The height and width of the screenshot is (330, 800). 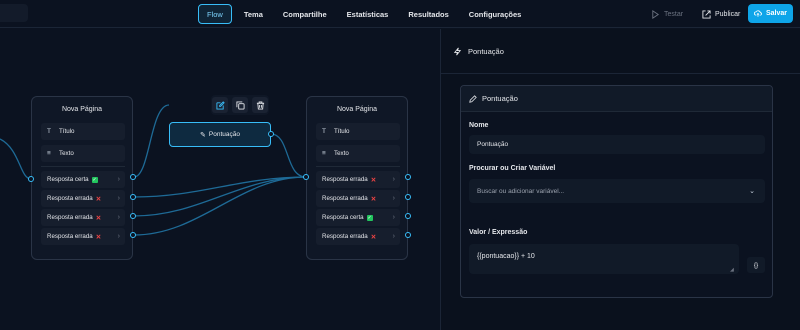 I want to click on test-button: Testar, so click(x=667, y=14).